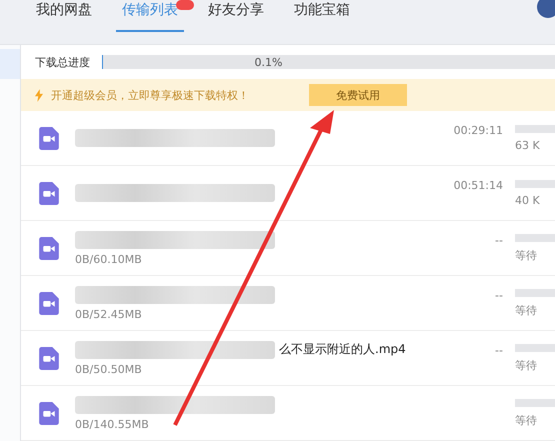 The image size is (555, 441). What do you see at coordinates (150, 95) in the screenshot?
I see `promo-text: 开通超级会员，立即尊享极速下载特权！` at bounding box center [150, 95].